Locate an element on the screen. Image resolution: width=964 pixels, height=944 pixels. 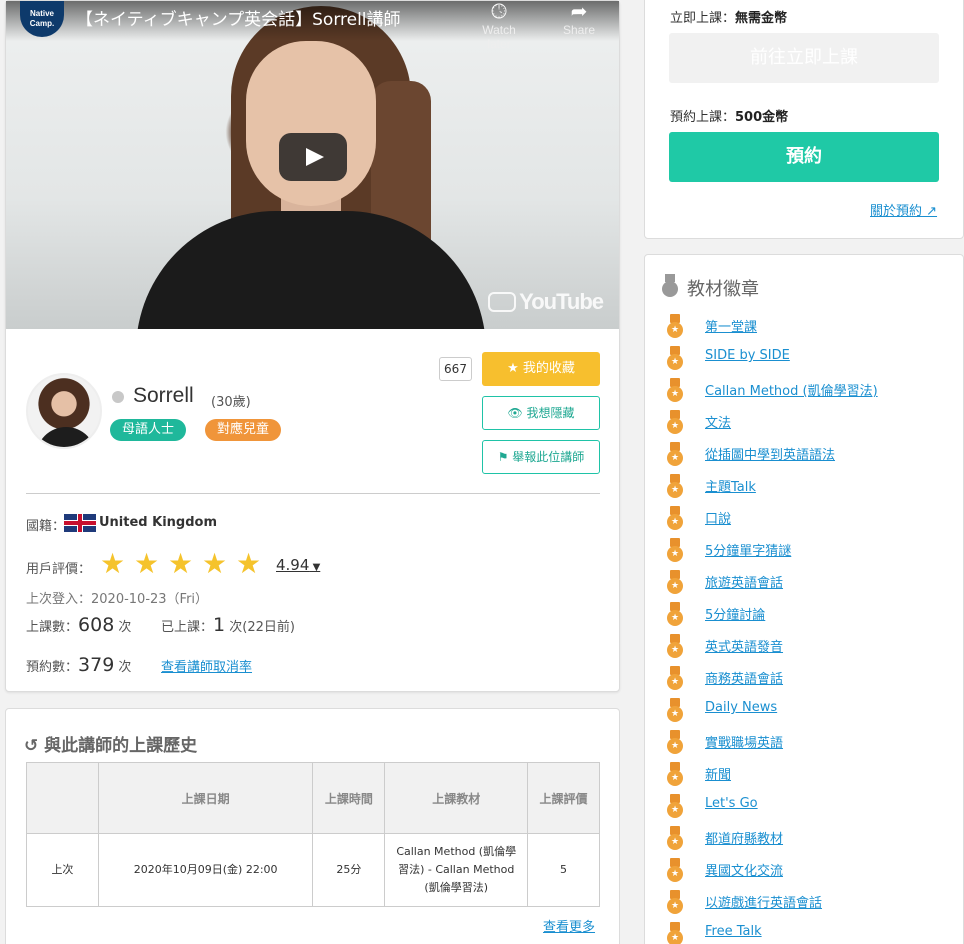
table-header-row: 上課日期 上課時間 上課教材 上課評價 is located at coordinates (313, 798).